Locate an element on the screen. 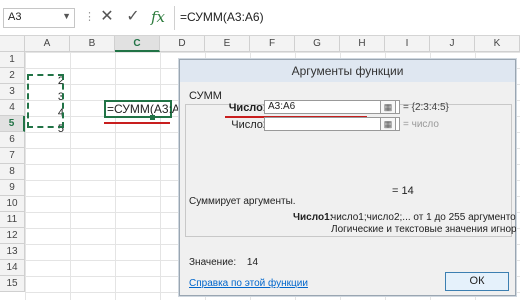 The width and height of the screenshot is (520, 300). row-header-15: 15 is located at coordinates (12, 284).